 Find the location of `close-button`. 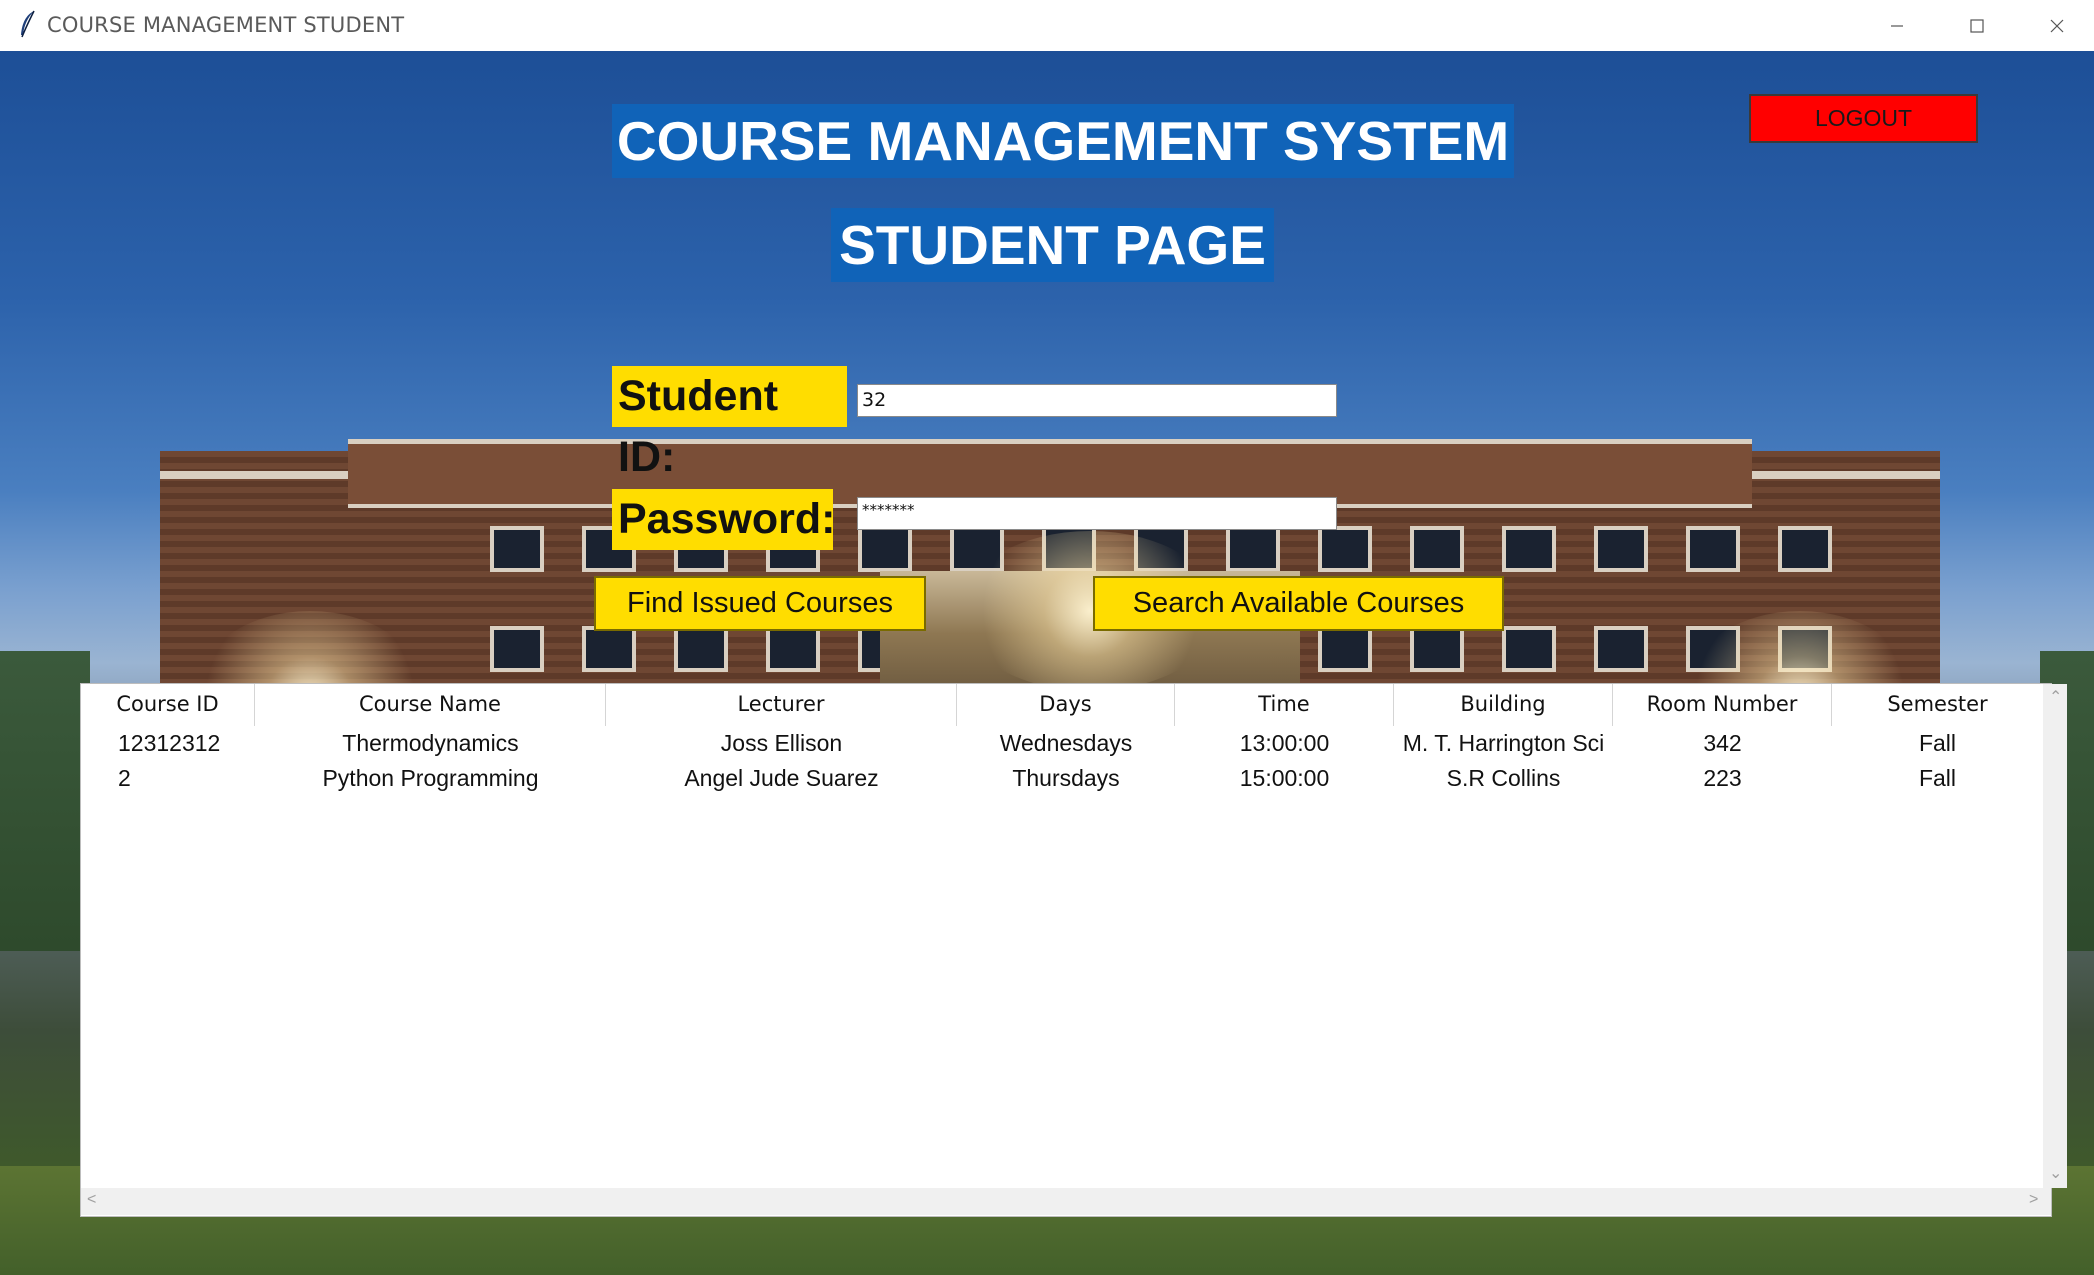

close-button is located at coordinates (2055, 25).